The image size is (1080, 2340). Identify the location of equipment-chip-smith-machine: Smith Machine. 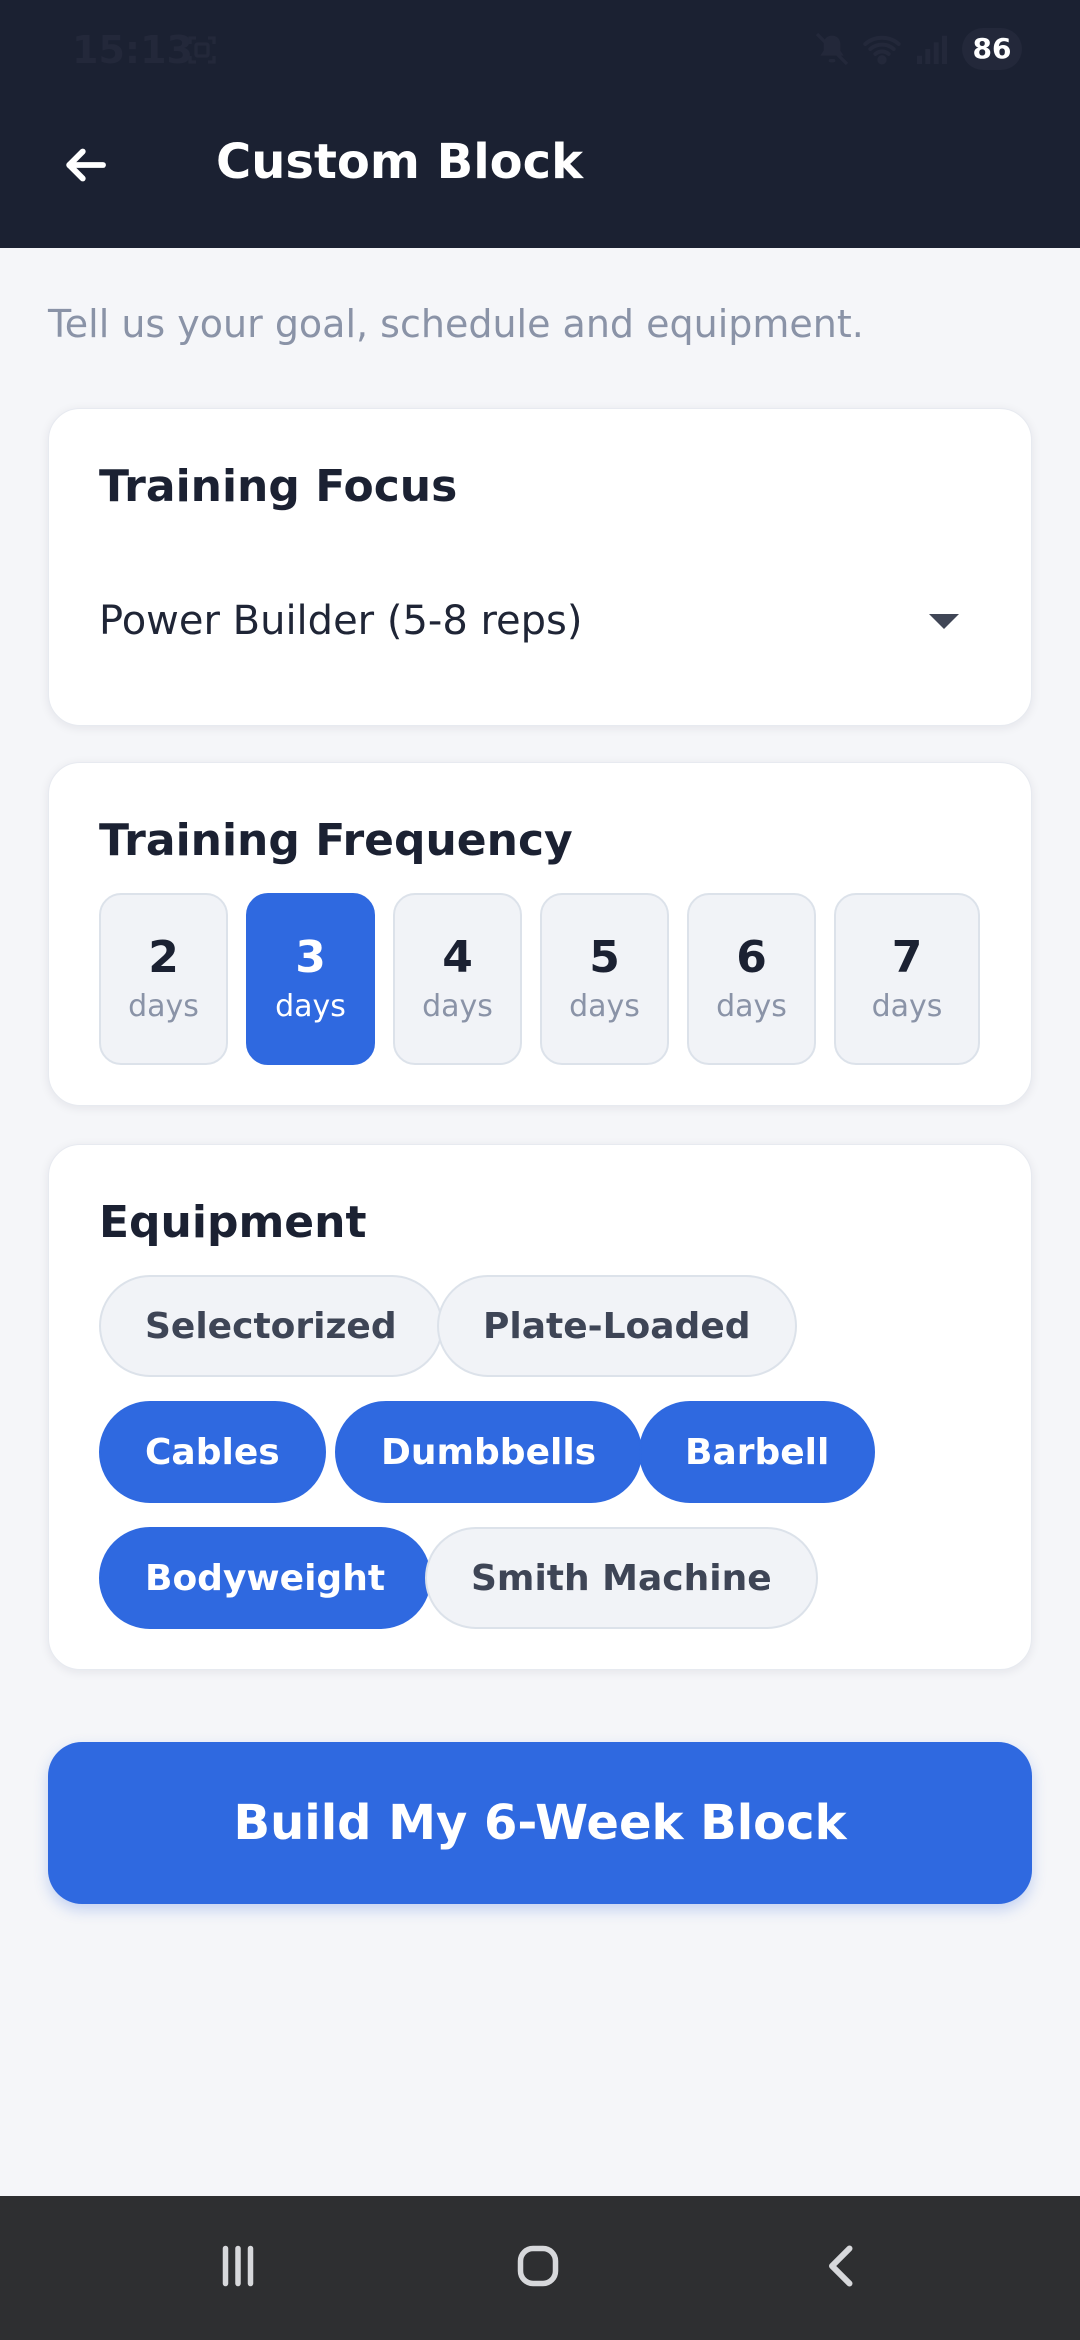
(621, 1578).